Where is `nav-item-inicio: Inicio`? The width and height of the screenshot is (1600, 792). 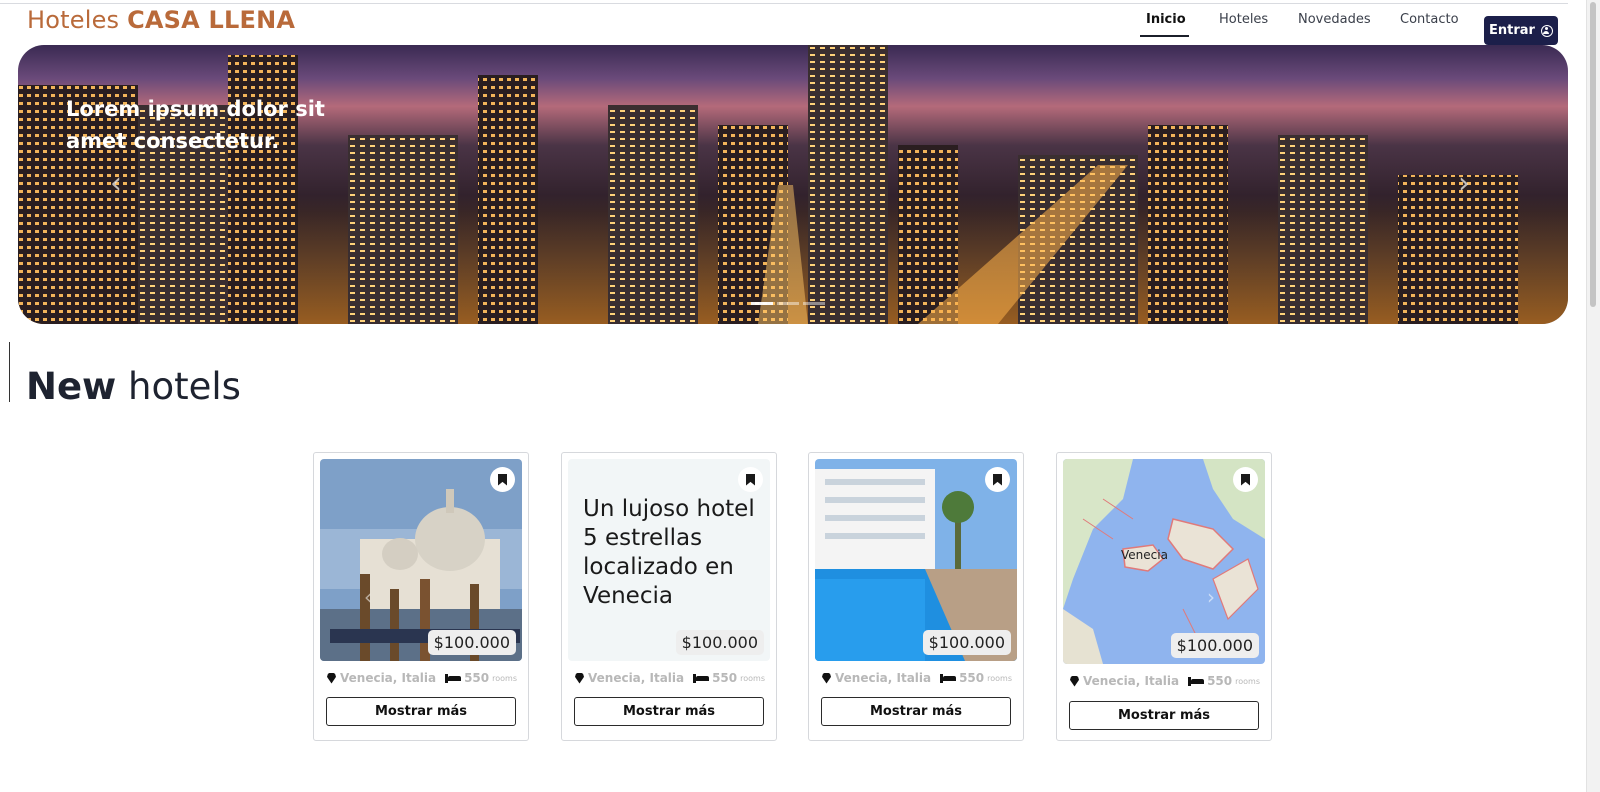
nav-item-inicio: Inicio is located at coordinates (1166, 19).